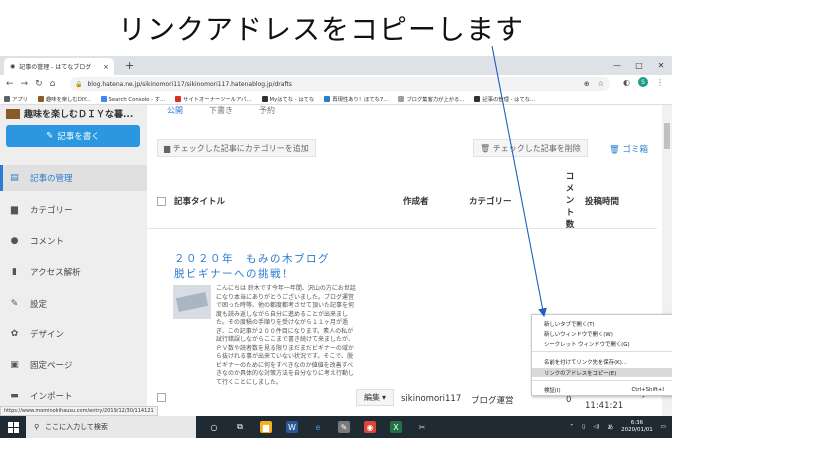 Image resolution: width=819 pixels, height=460 pixels. I want to click on tab-published: 公開, so click(175, 110).